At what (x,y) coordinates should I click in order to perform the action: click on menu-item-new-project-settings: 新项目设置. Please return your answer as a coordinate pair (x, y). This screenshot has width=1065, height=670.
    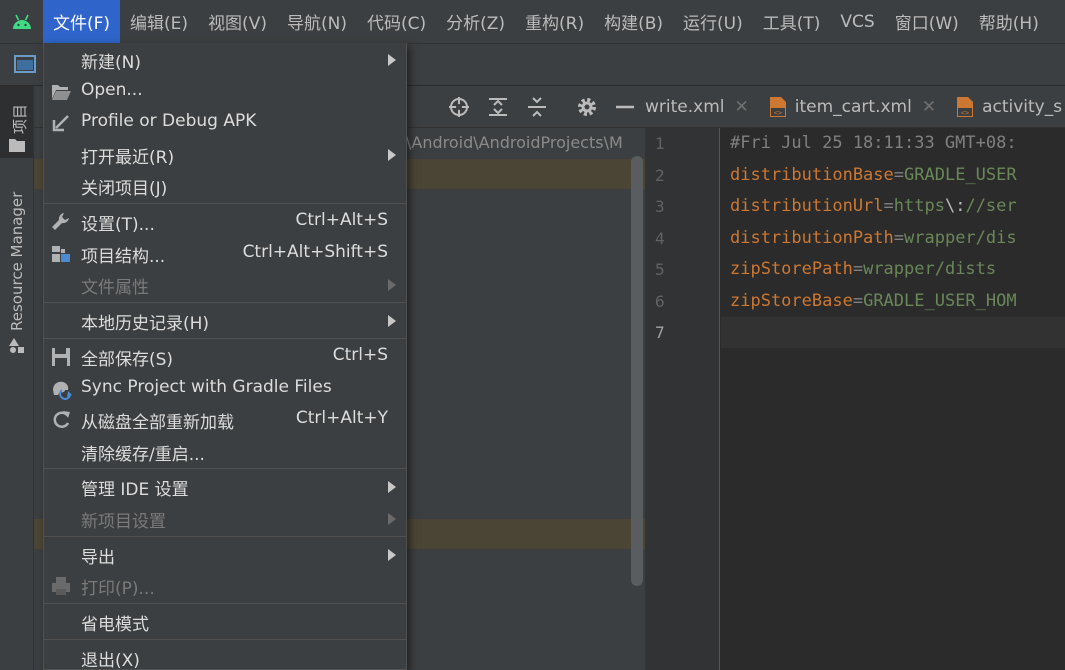
    Looking at the image, I should click on (225, 518).